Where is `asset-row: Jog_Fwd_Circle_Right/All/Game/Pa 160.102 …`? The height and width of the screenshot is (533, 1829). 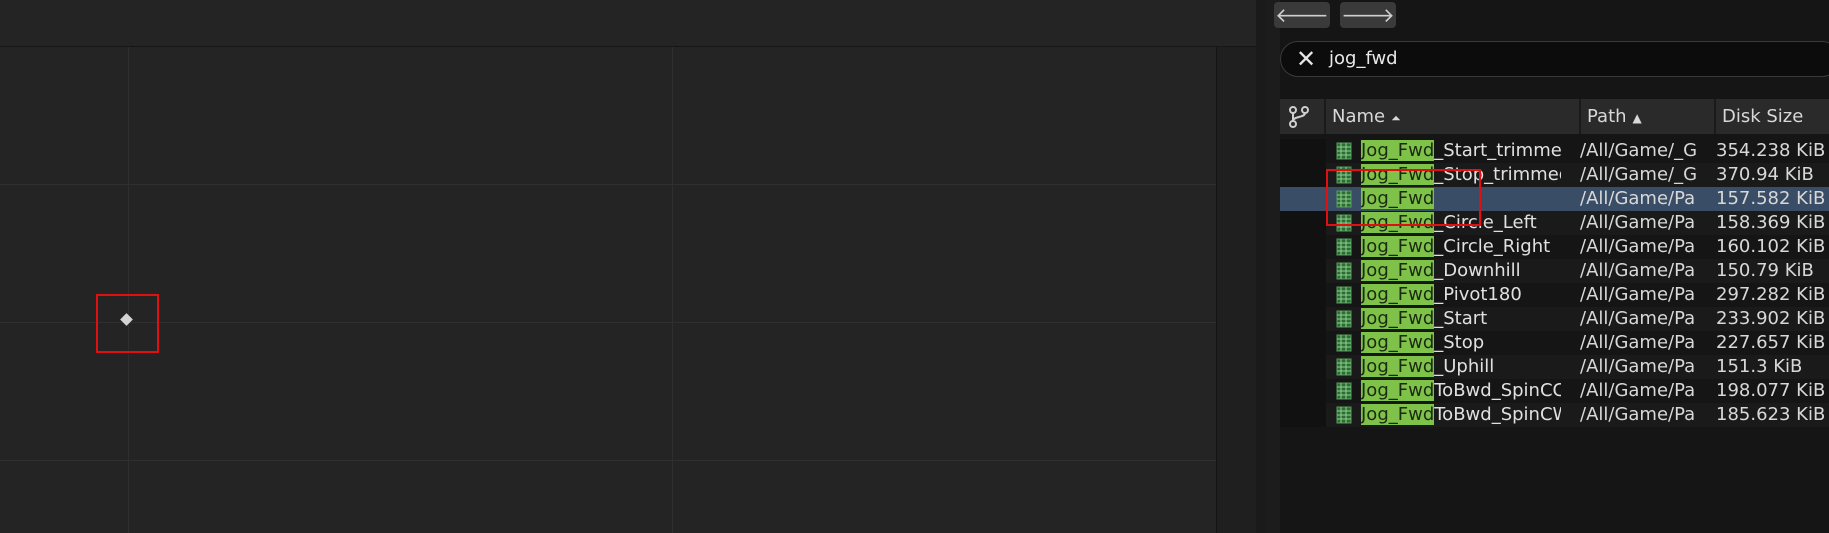 asset-row: Jog_Fwd_Circle_Right/All/Game/Pa 160.102 … is located at coordinates (1554, 247).